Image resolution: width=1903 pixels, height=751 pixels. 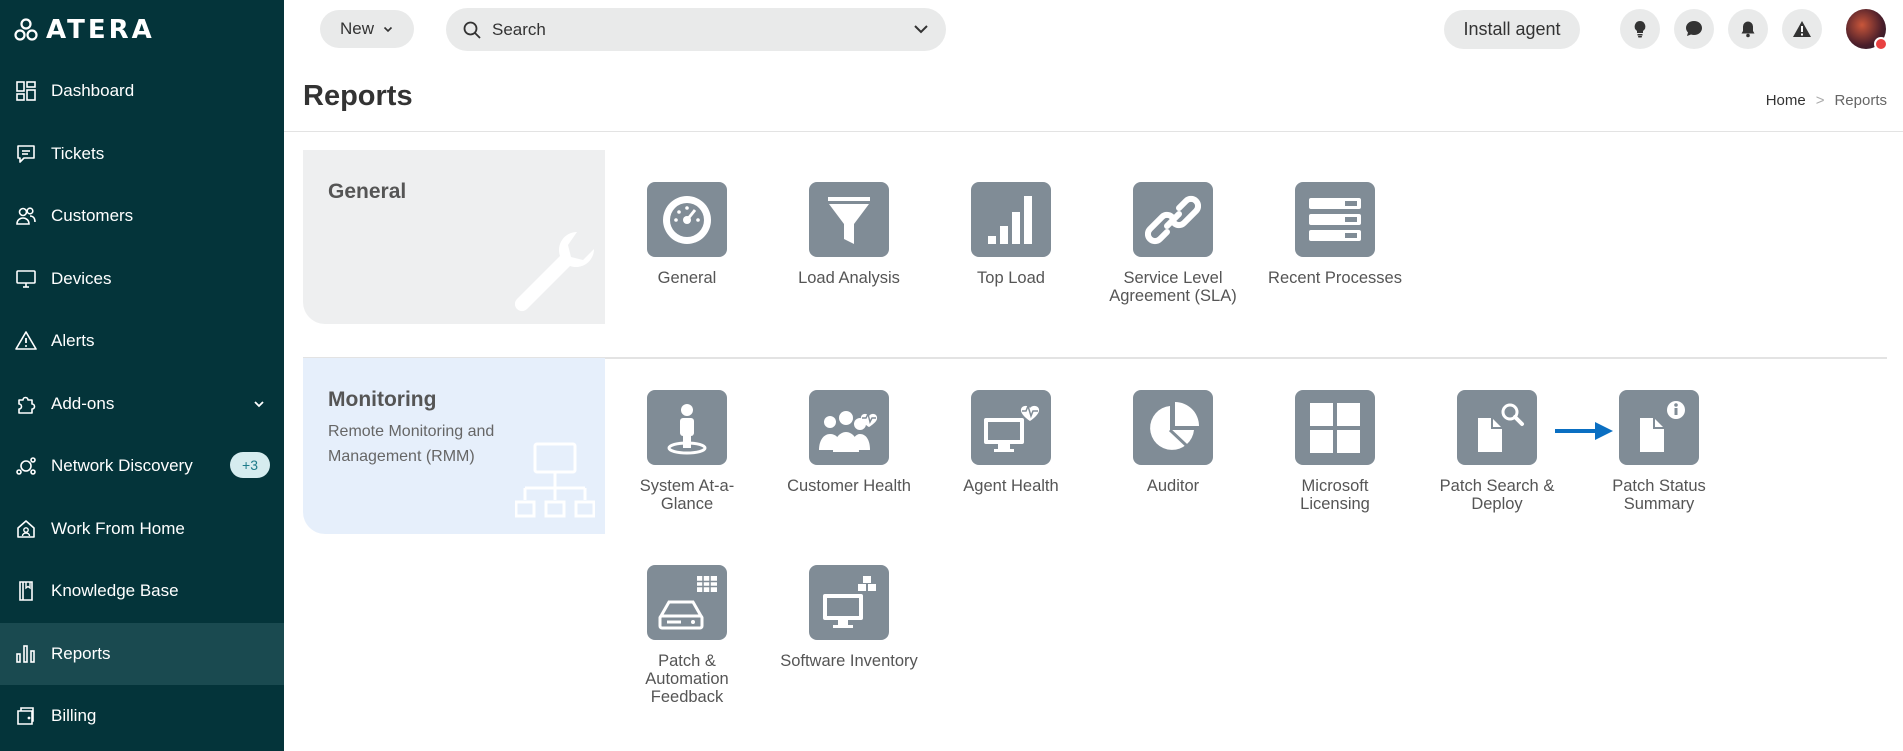 I want to click on sidebar-item-label: Knowledge Base, so click(x=115, y=591).